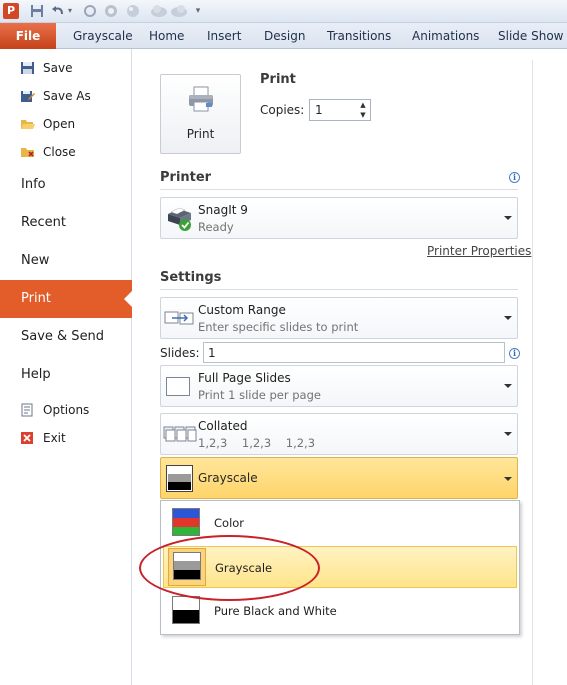  Describe the element at coordinates (530, 36) in the screenshot. I see `tab-slide-show: Slide Show` at that location.